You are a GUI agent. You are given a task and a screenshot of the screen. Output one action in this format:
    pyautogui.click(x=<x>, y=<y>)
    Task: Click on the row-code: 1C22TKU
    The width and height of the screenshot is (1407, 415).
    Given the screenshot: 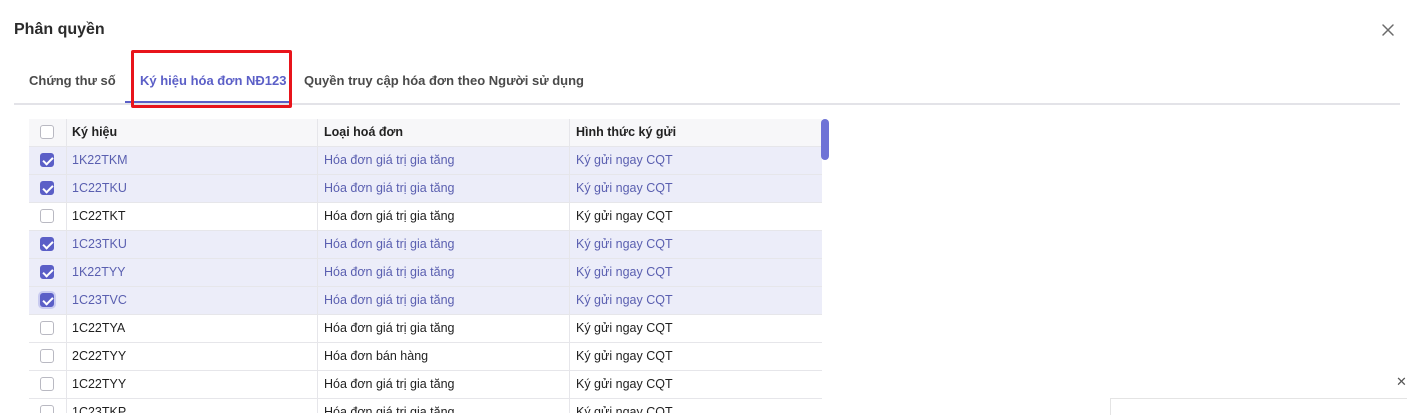 What is the action you would take?
    pyautogui.click(x=192, y=188)
    